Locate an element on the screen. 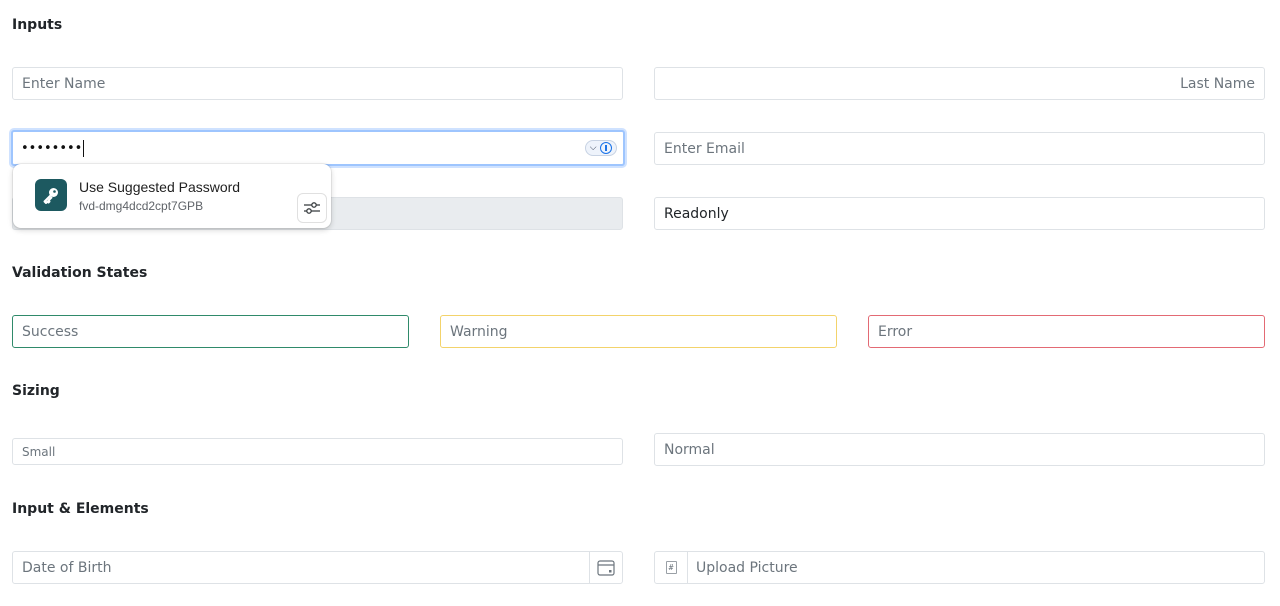 Image resolution: width=1280 pixels, height=606 pixels. sliders-icon is located at coordinates (312, 208).